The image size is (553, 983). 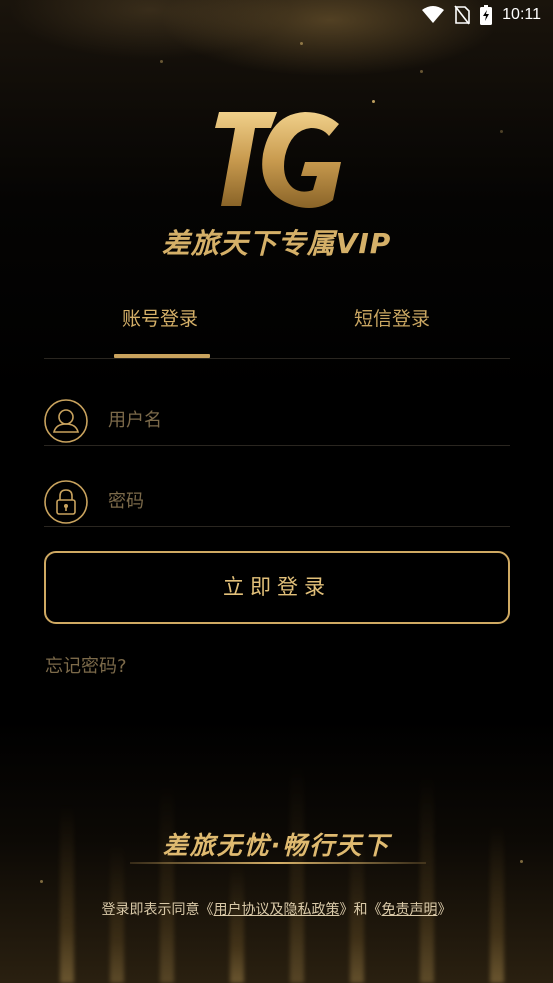 What do you see at coordinates (486, 15) in the screenshot?
I see `battery-charging-icon` at bounding box center [486, 15].